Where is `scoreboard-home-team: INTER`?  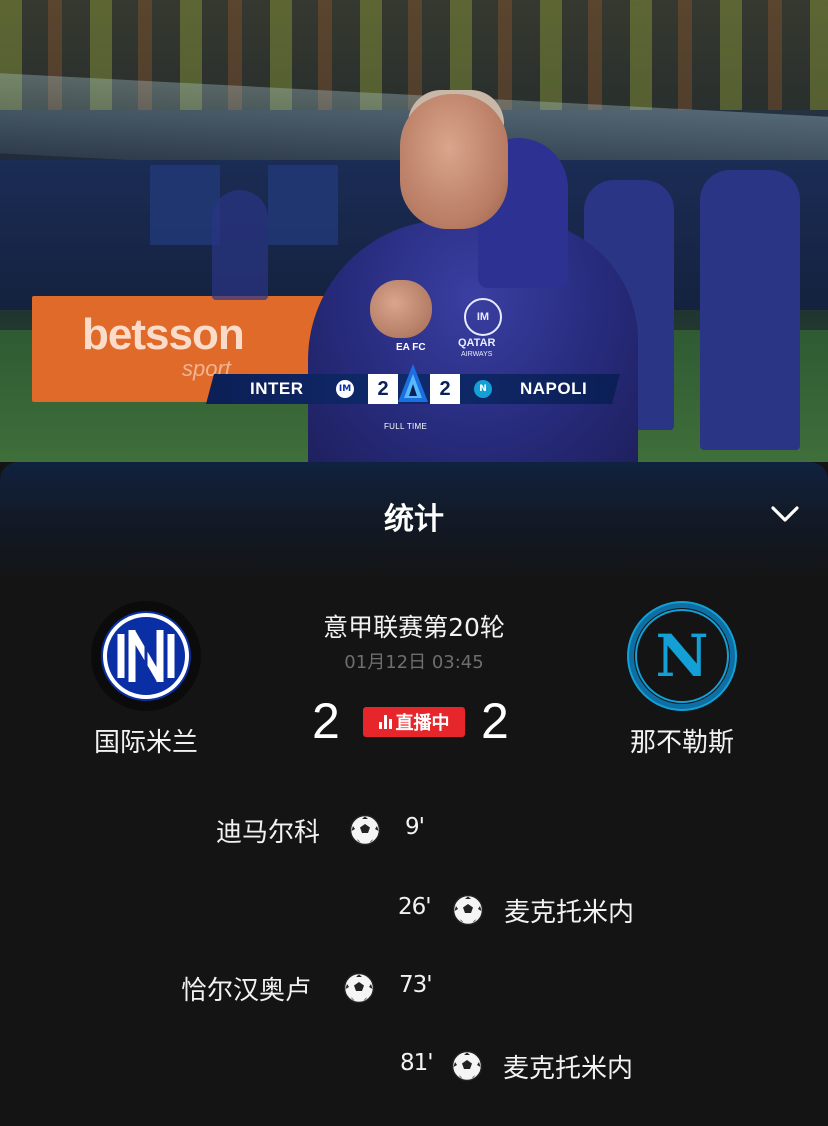
scoreboard-home-team: INTER is located at coordinates (277, 388).